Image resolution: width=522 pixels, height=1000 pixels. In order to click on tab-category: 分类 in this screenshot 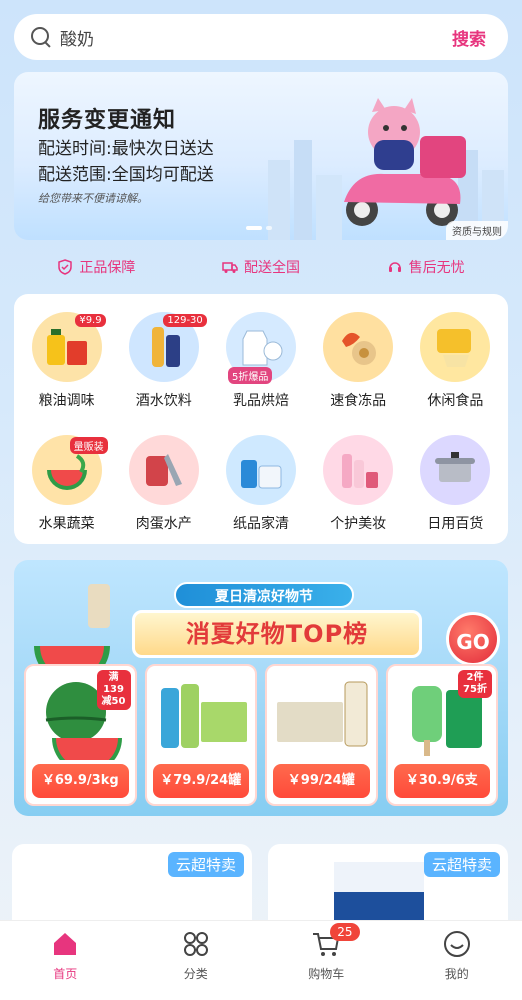, I will do `click(196, 955)`.